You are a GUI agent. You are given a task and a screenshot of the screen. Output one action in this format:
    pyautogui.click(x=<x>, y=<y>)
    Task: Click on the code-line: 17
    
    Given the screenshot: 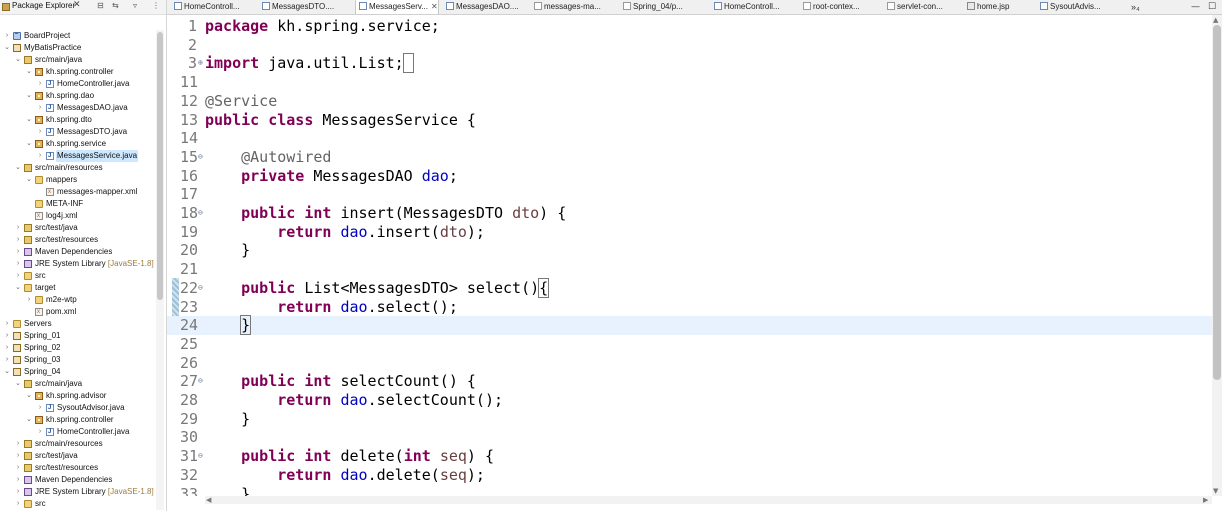 What is the action you would take?
    pyautogui.click(x=689, y=194)
    